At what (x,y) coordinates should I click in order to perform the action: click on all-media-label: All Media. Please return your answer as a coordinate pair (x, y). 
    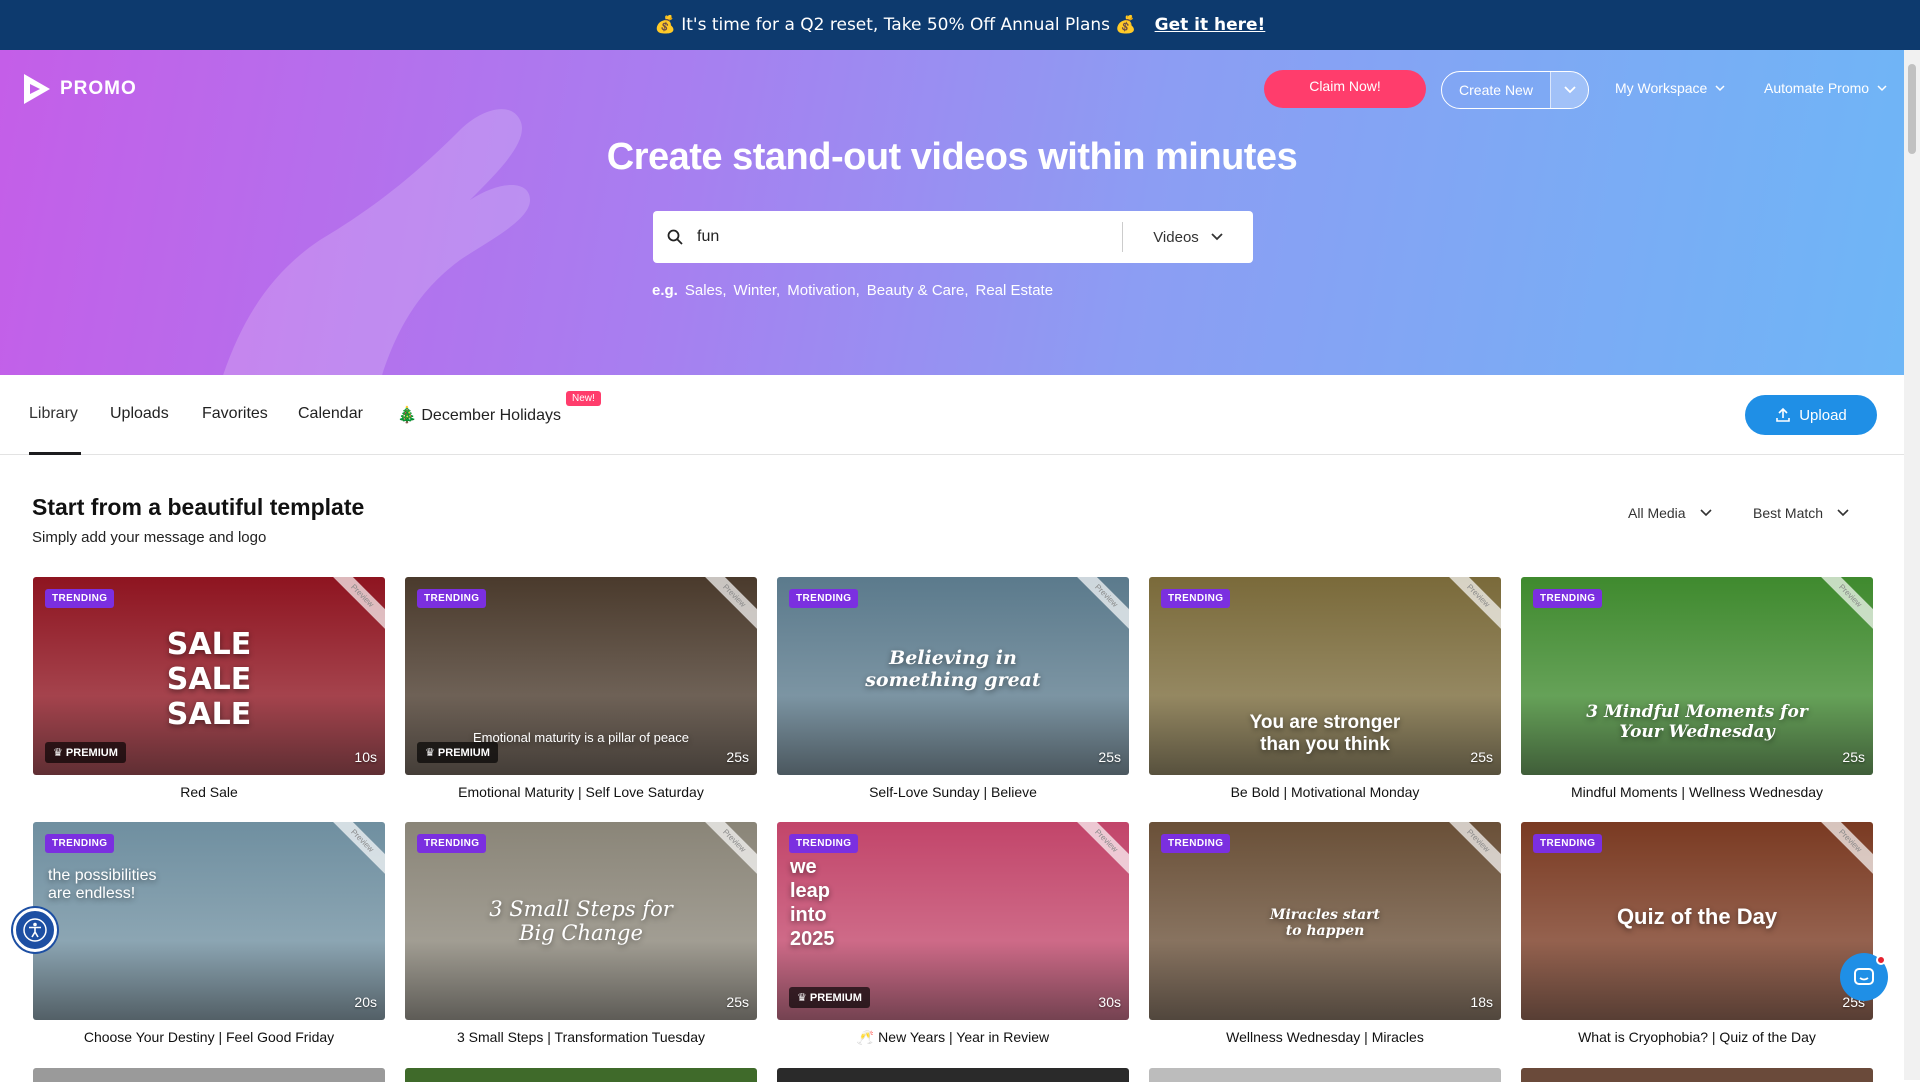
    Looking at the image, I should click on (1657, 513).